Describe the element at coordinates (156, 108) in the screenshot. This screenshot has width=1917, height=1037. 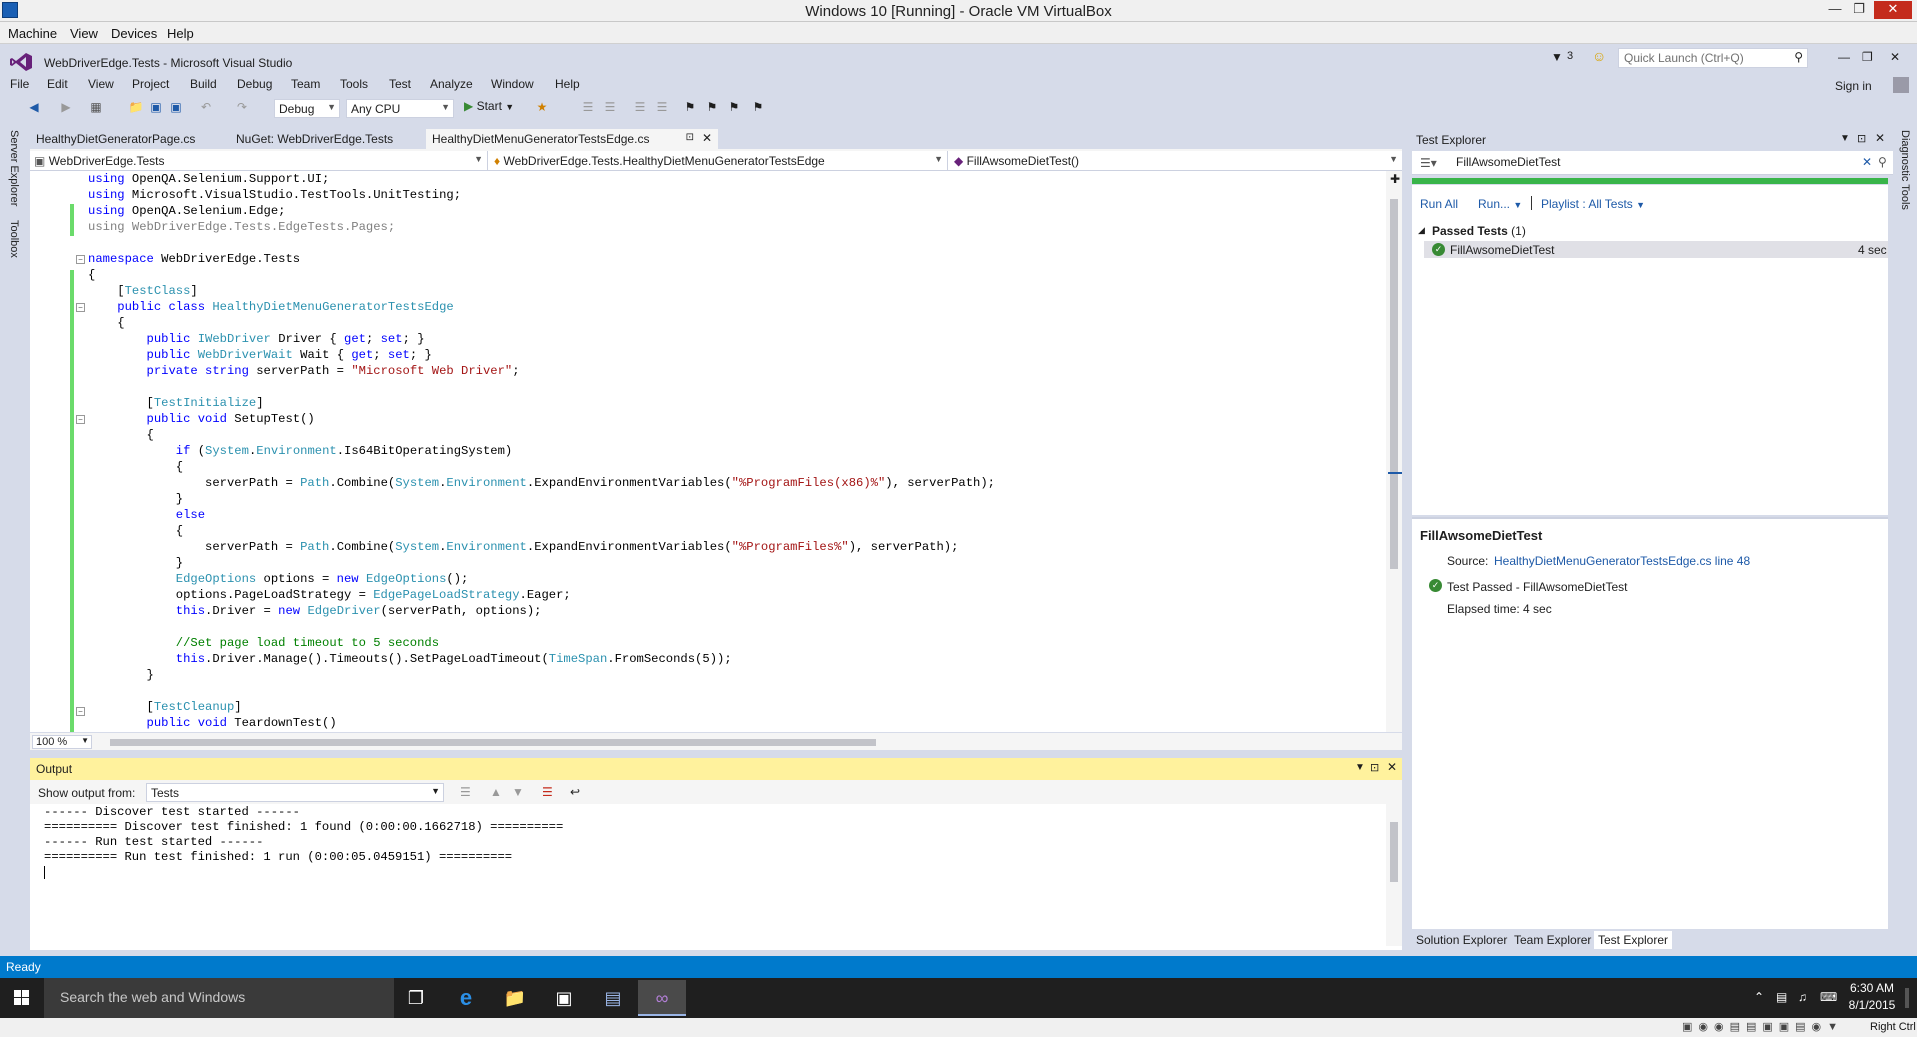
I see `save-icon: ▣` at that location.